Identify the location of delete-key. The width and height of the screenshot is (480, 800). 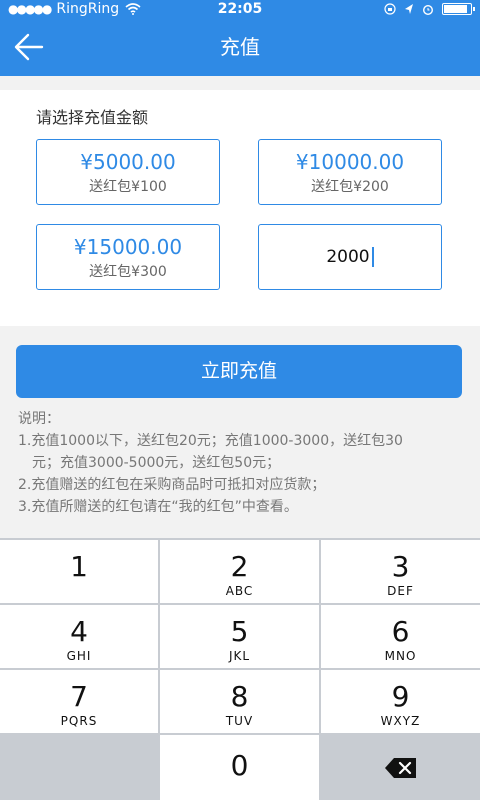
(400, 767).